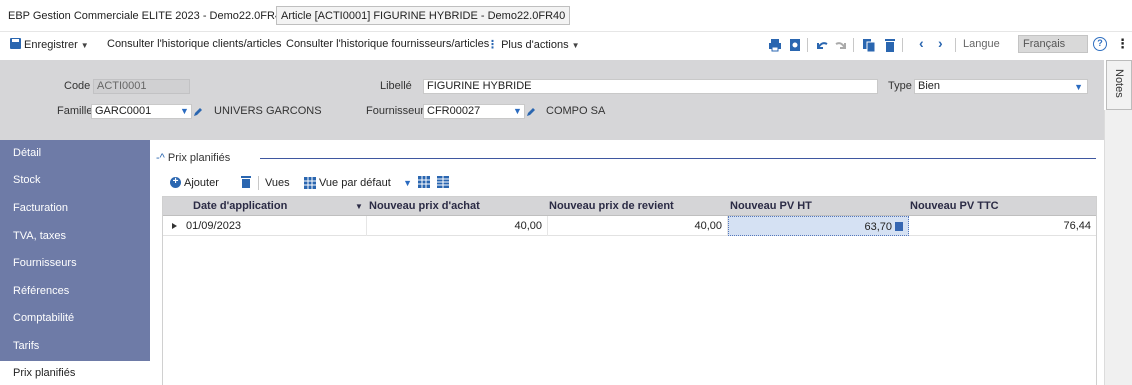  I want to click on more-actions-label: Plus d'actions, so click(535, 45).